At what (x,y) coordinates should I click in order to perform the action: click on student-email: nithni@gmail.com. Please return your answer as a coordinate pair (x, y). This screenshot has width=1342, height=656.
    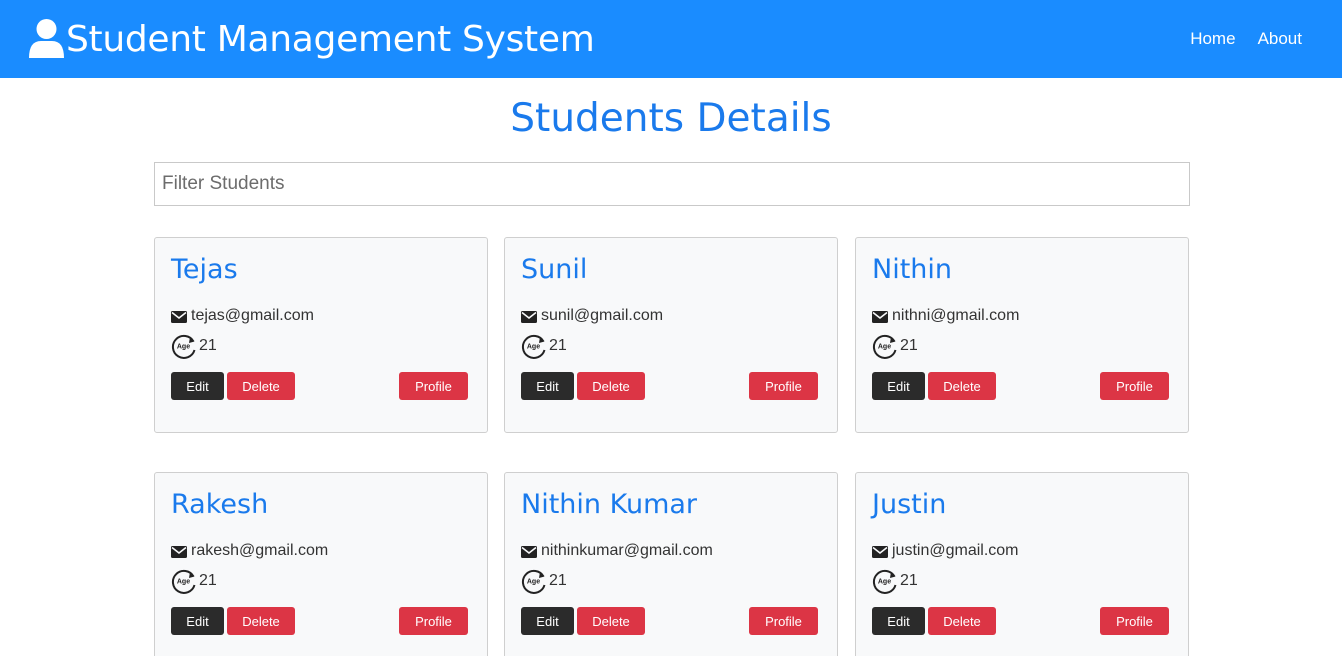
    Looking at the image, I should click on (945, 316).